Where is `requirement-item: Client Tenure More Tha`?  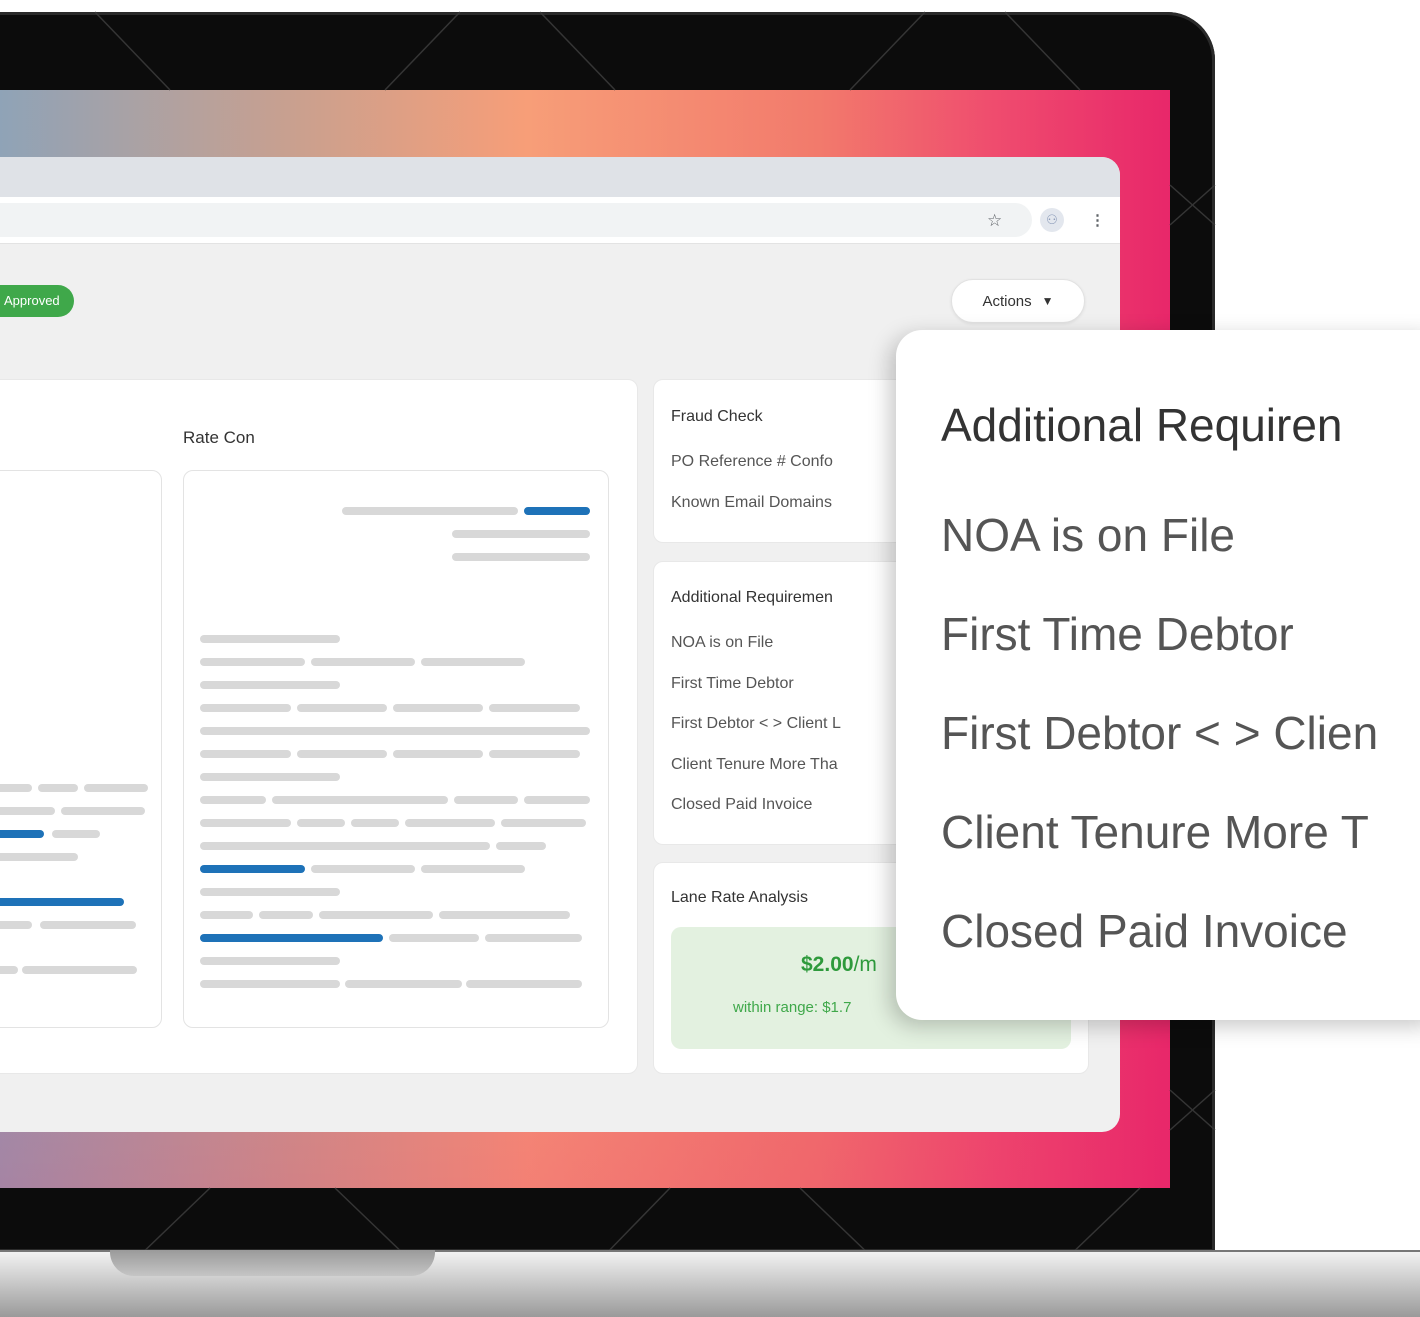 requirement-item: Client Tenure More Tha is located at coordinates (754, 764).